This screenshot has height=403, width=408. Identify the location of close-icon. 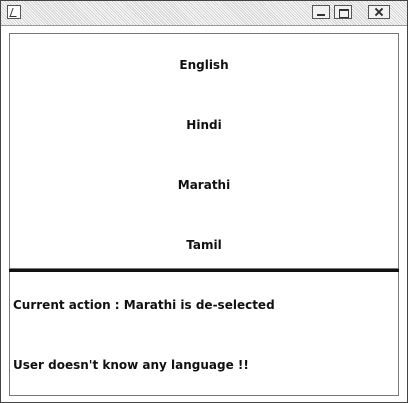
(379, 12).